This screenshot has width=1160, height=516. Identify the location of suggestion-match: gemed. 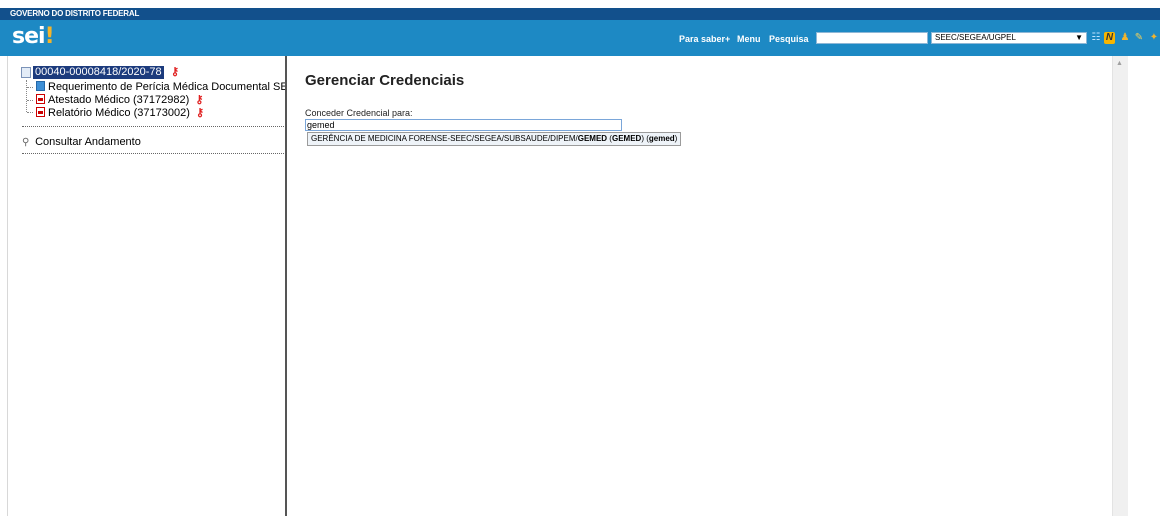
(661, 138).